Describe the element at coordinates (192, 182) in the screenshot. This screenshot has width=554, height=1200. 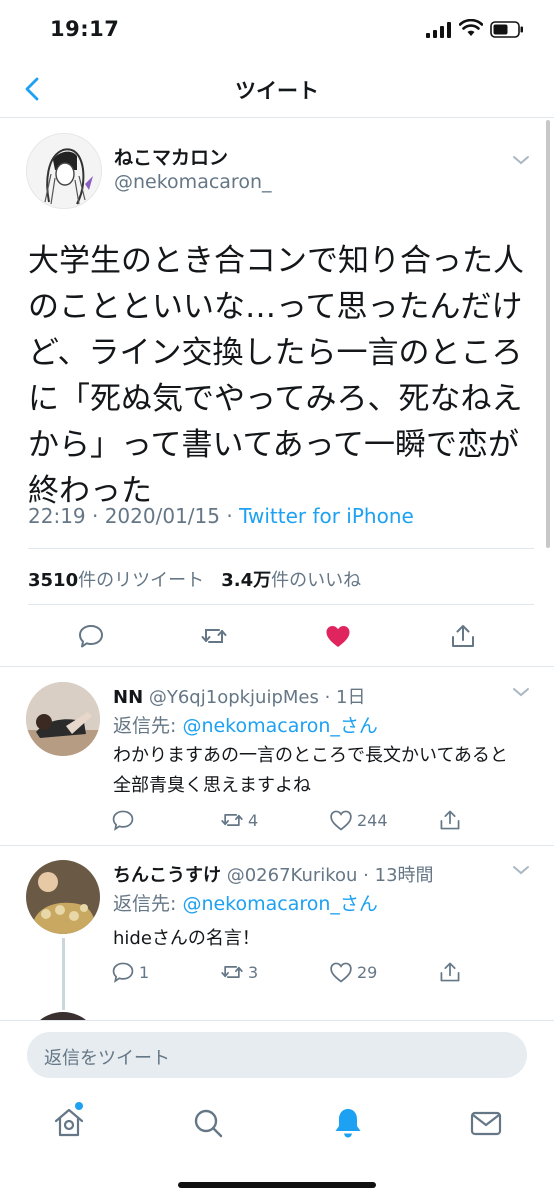
I see `author-handle: @nekomacaron_` at that location.